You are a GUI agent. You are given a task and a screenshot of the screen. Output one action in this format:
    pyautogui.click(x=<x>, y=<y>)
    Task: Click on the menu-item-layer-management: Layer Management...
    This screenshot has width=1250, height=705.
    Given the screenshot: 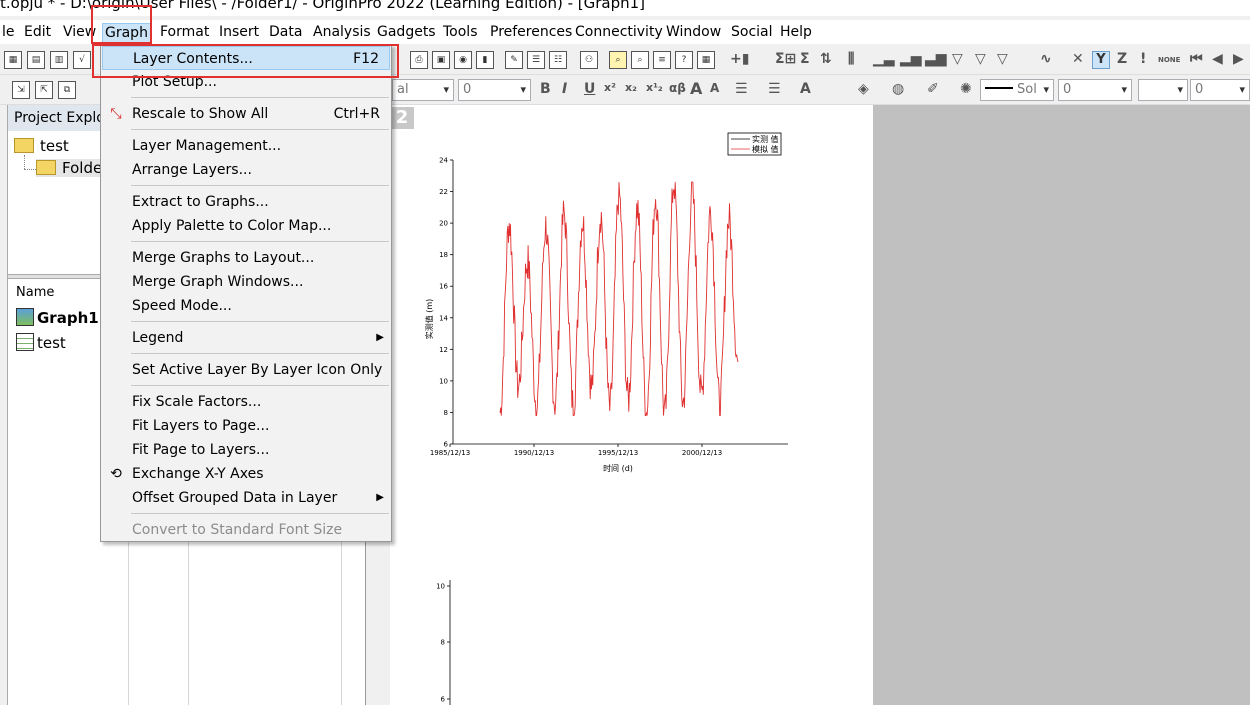 What is the action you would take?
    pyautogui.click(x=246, y=146)
    